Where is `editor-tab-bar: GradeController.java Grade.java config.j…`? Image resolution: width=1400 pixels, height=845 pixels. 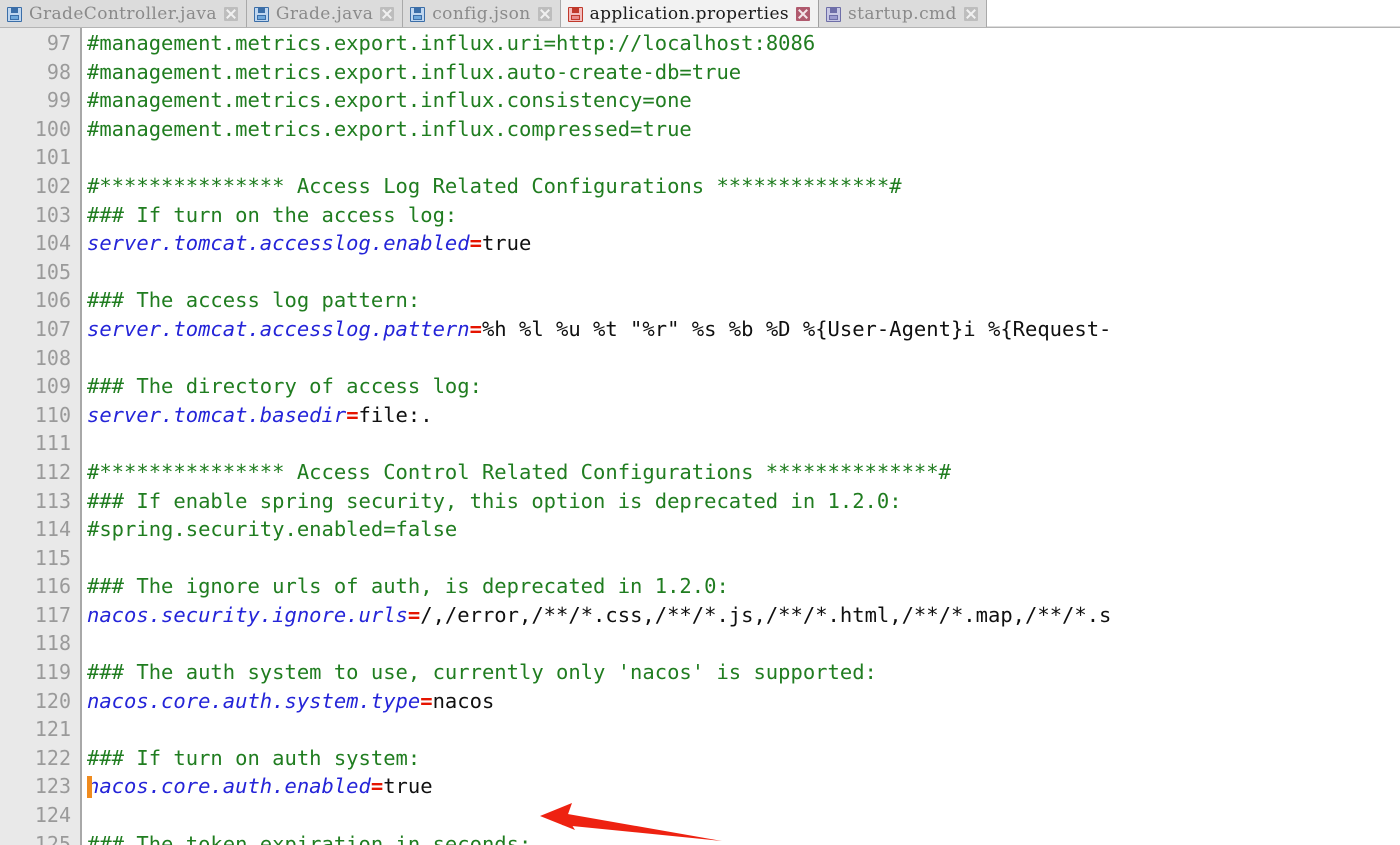 editor-tab-bar: GradeController.java Grade.java config.j… is located at coordinates (700, 14).